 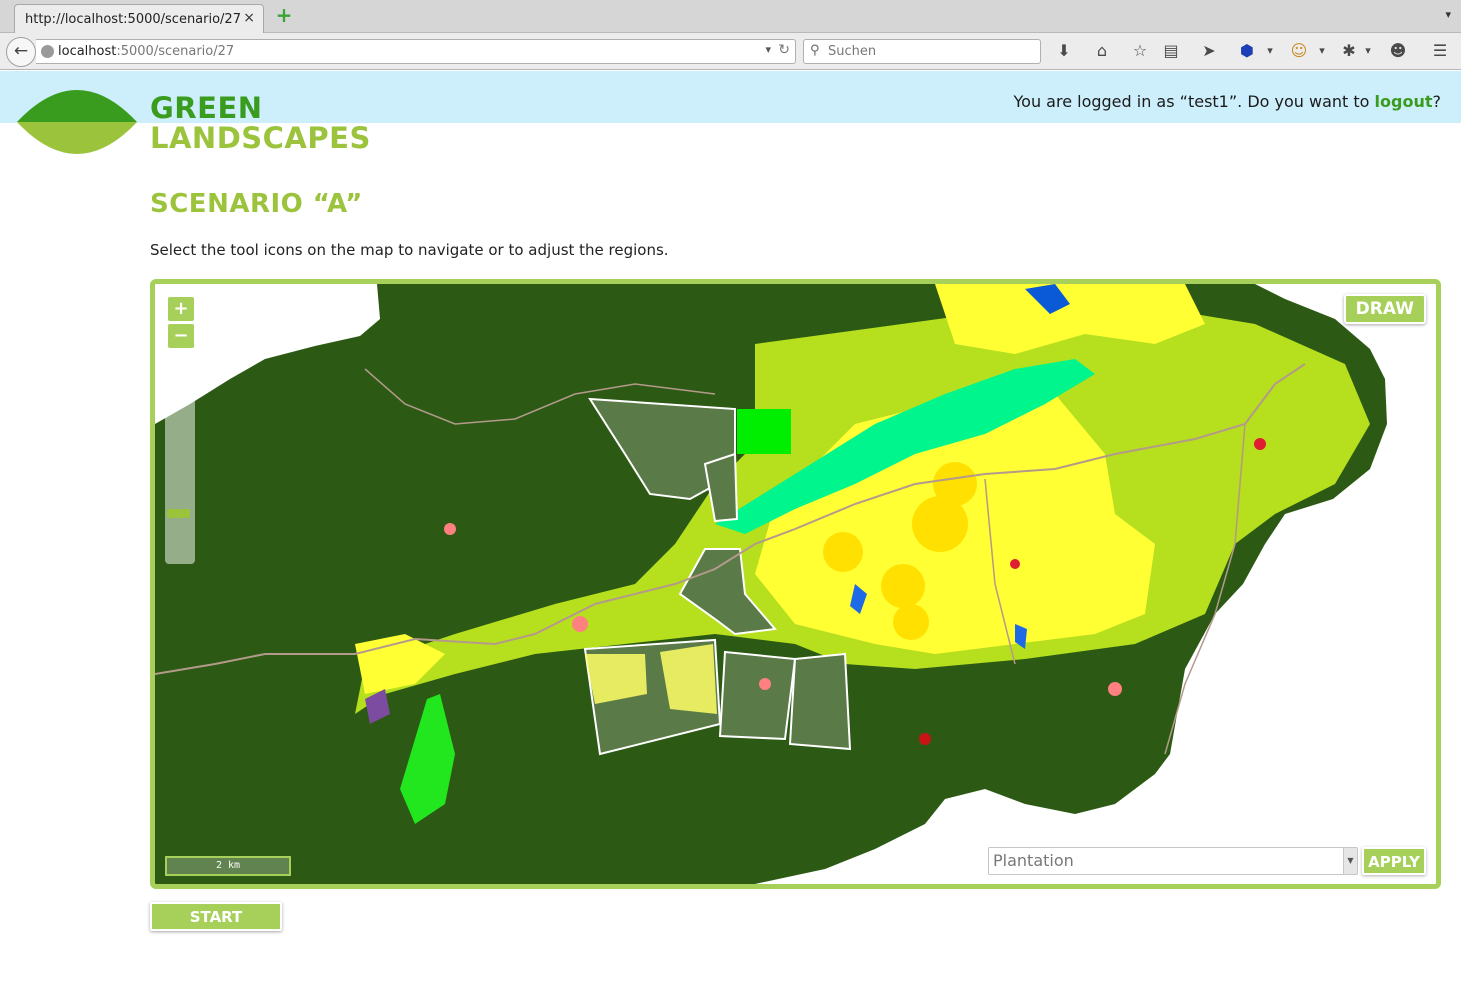 I want to click on url-host: localhost, so click(x=87, y=51).